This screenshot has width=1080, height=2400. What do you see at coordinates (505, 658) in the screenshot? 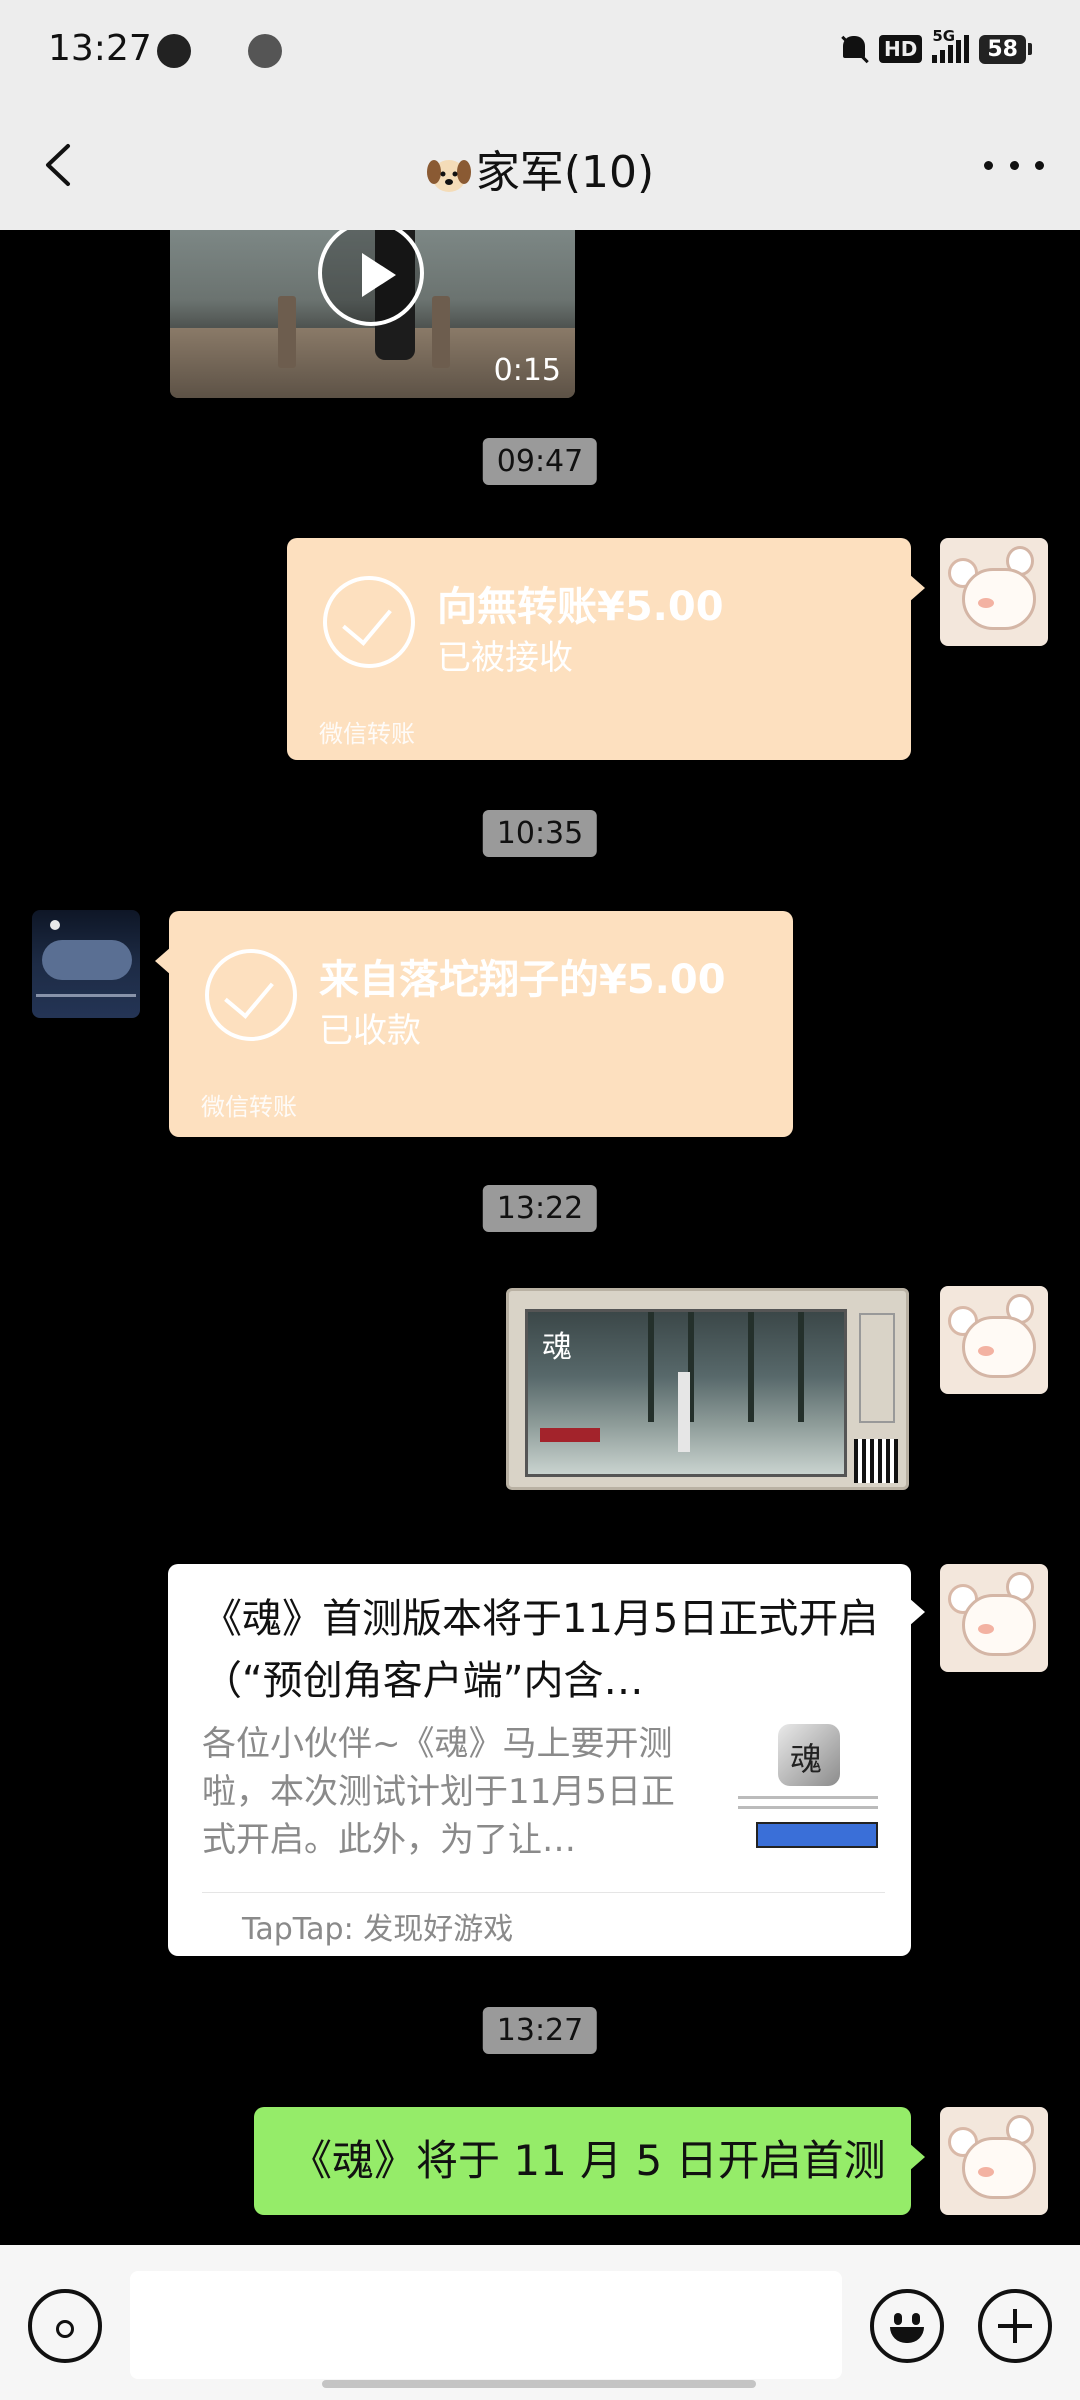
I see `transfer-status: 已被接收` at bounding box center [505, 658].